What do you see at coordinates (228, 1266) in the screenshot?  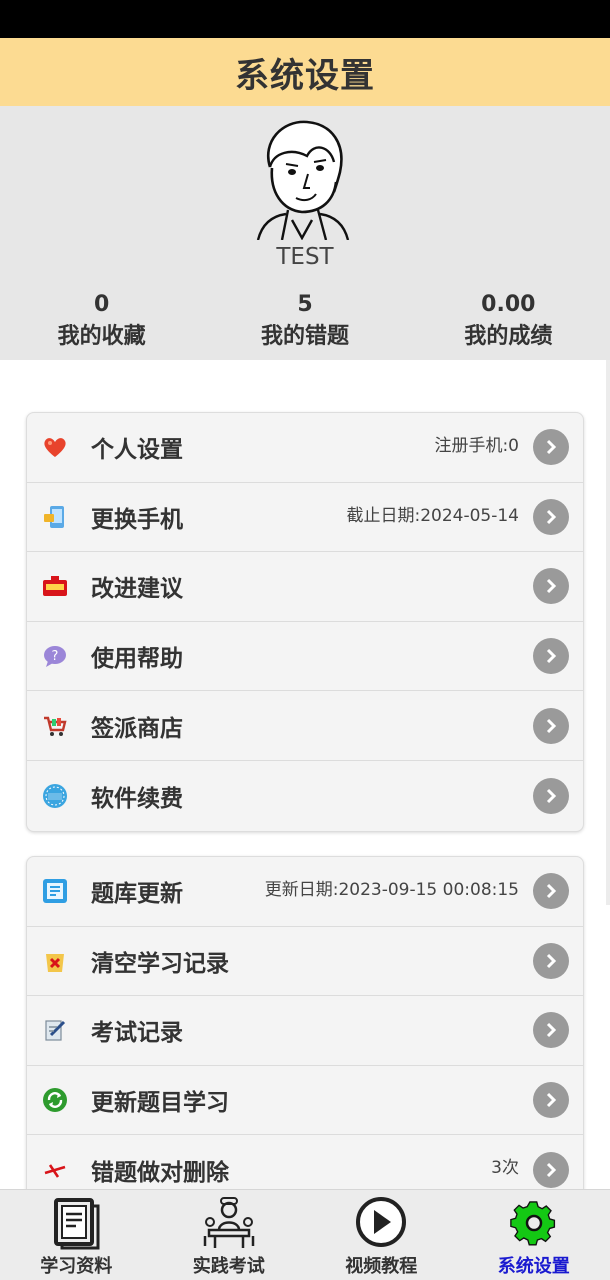 I see `nav-label: 实践考试` at bounding box center [228, 1266].